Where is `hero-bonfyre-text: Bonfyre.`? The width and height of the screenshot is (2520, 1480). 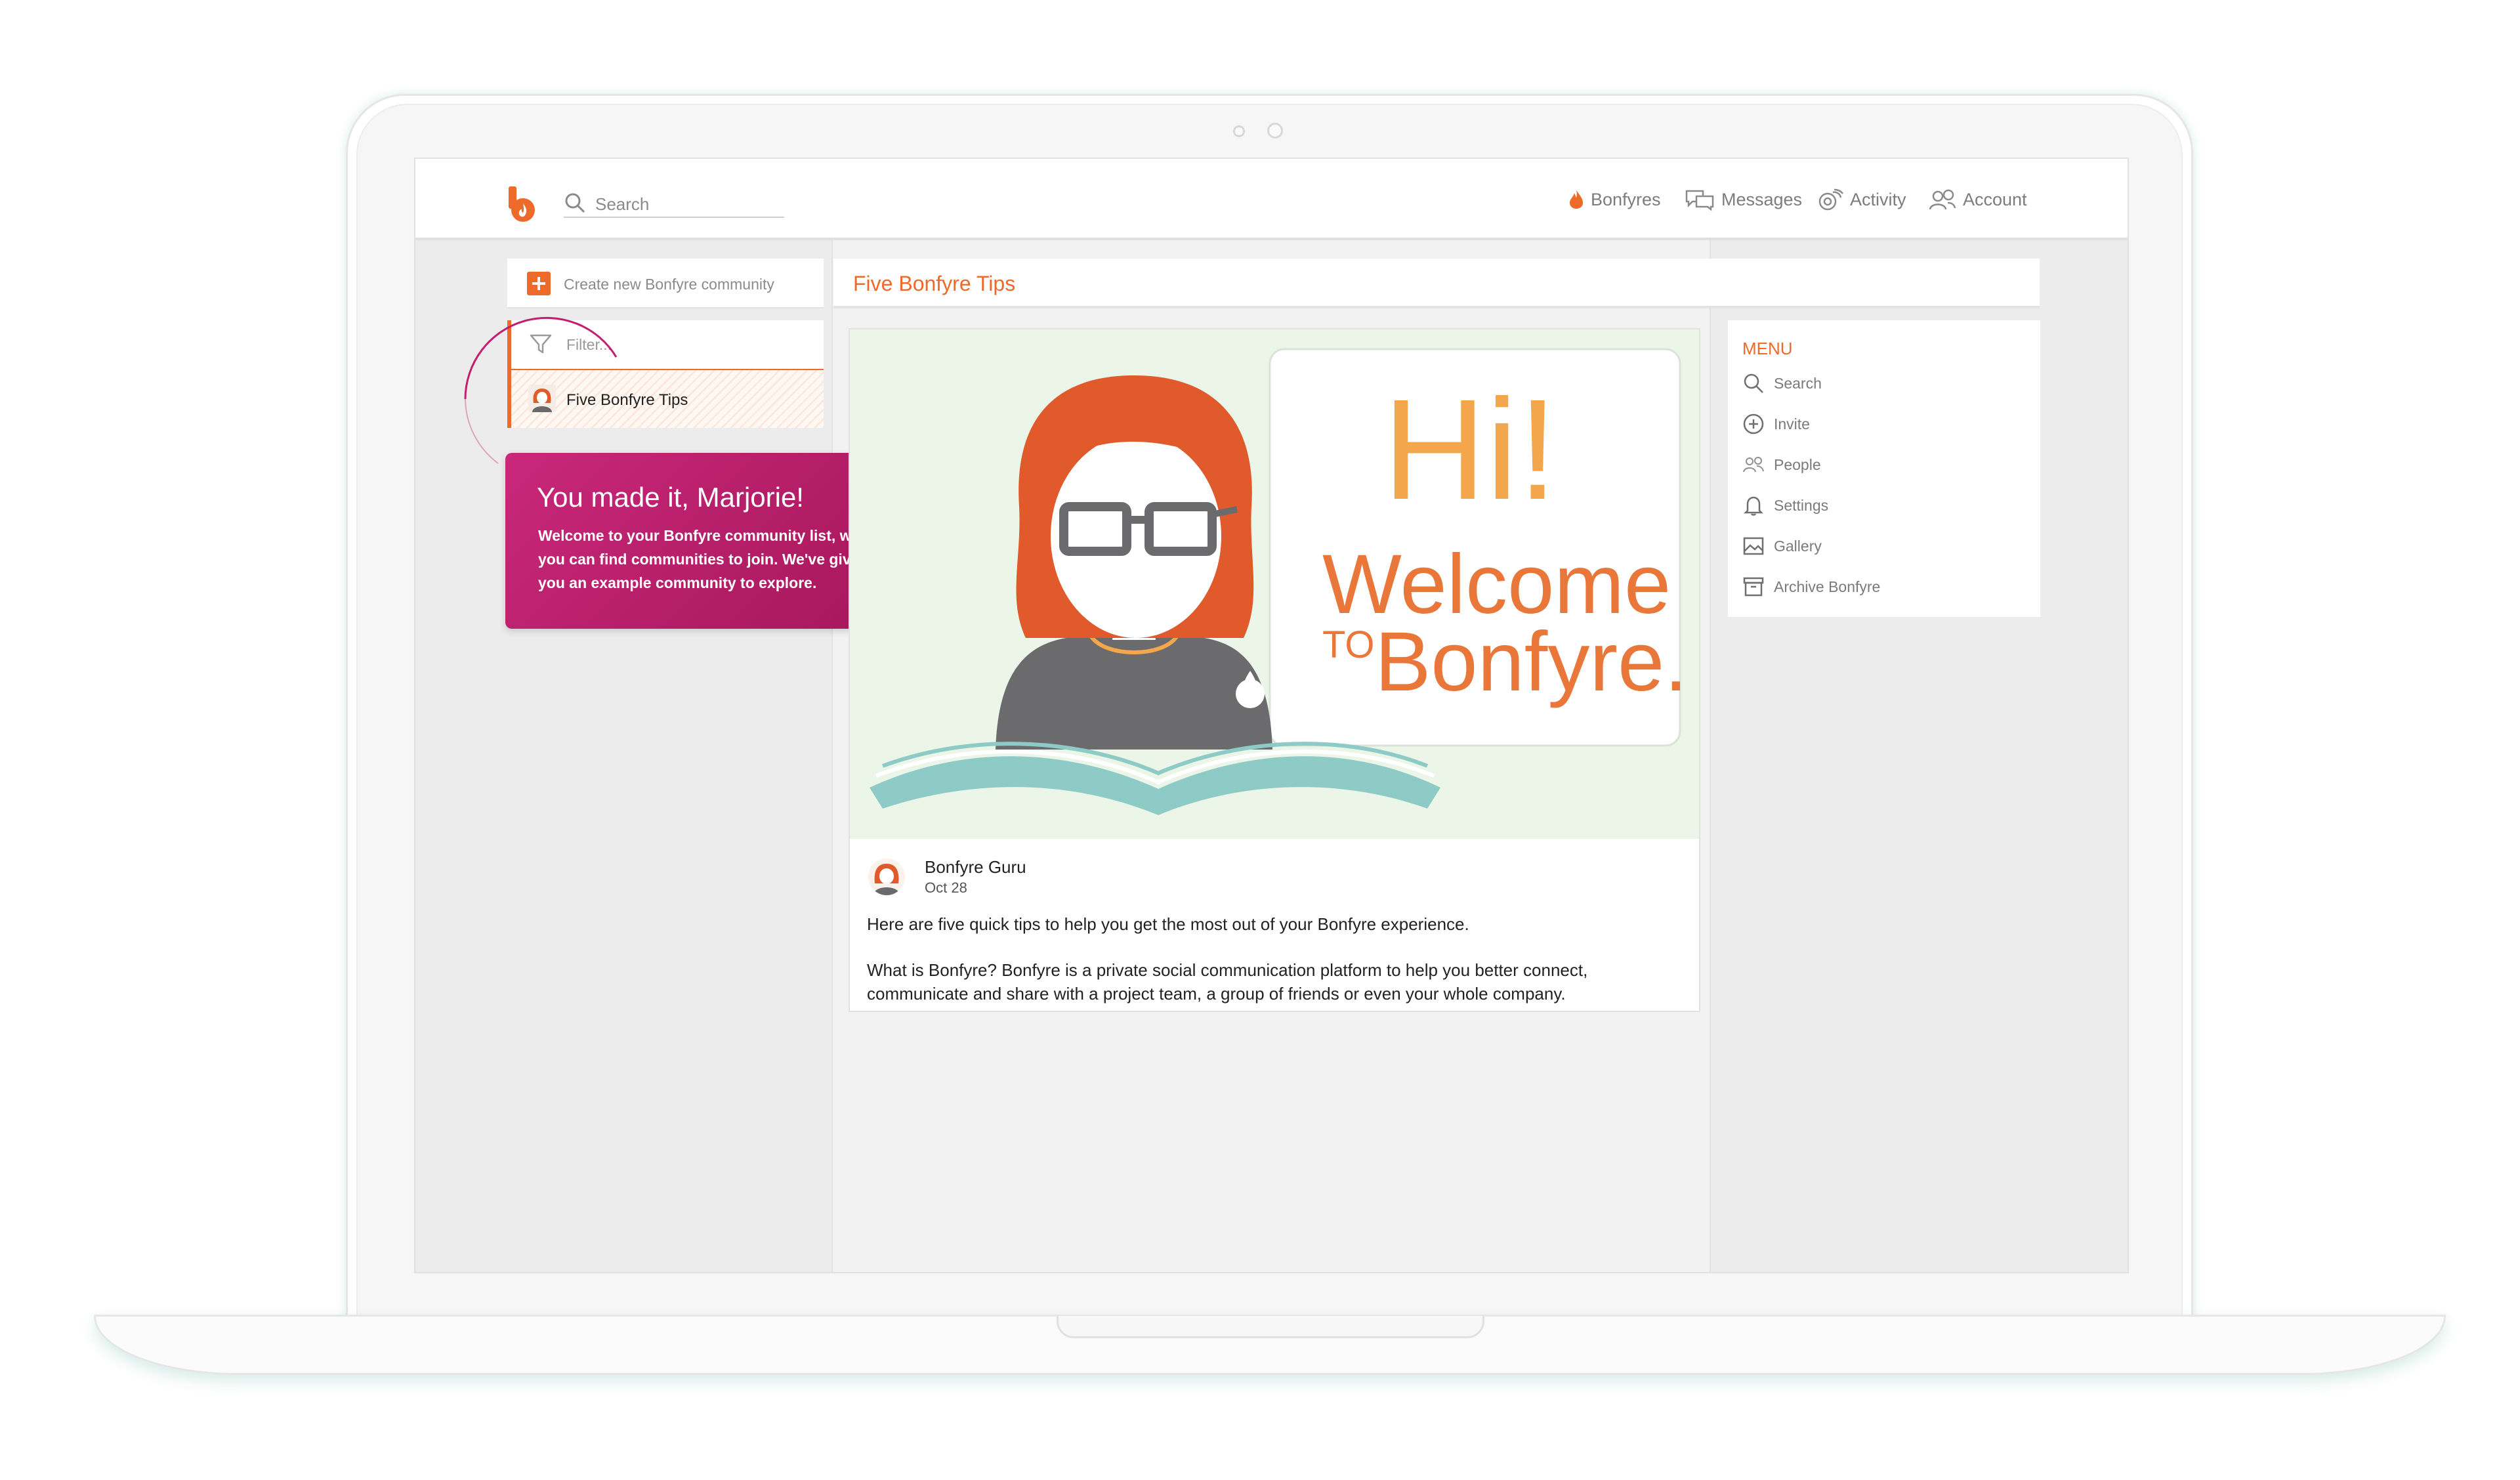
hero-bonfyre-text: Bonfyre. is located at coordinates (1531, 662).